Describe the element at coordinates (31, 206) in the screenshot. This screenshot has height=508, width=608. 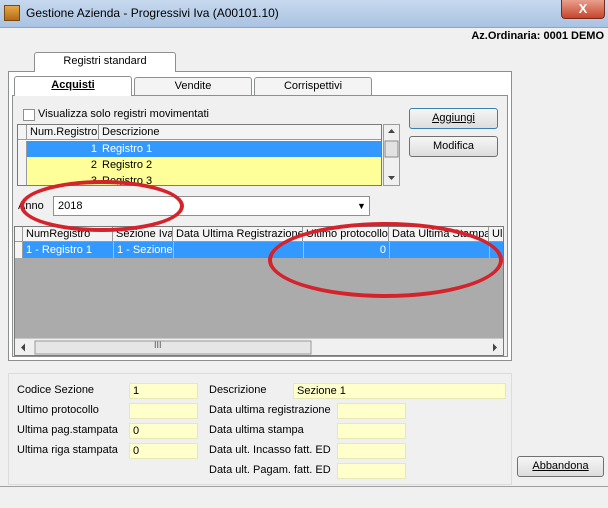
I see `anno-label: Anno` at that location.